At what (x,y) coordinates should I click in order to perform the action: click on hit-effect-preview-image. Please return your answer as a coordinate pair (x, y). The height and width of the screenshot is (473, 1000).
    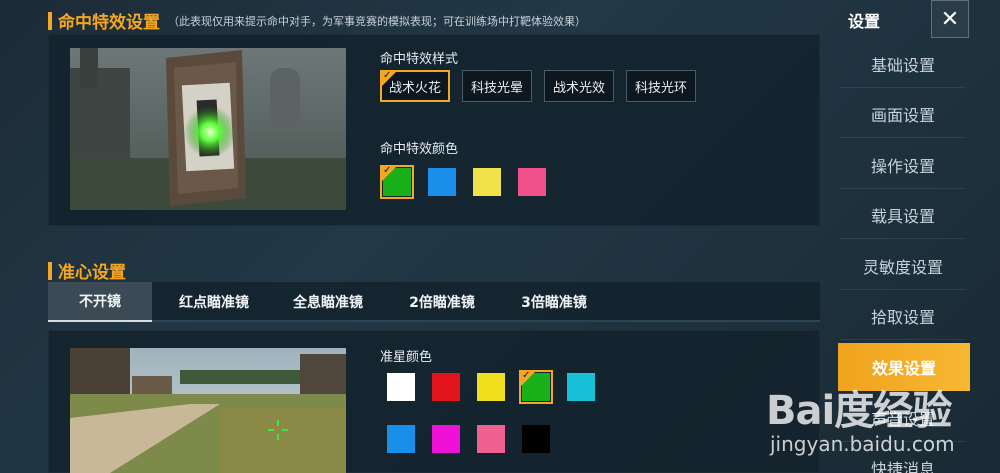
    Looking at the image, I should click on (208, 129).